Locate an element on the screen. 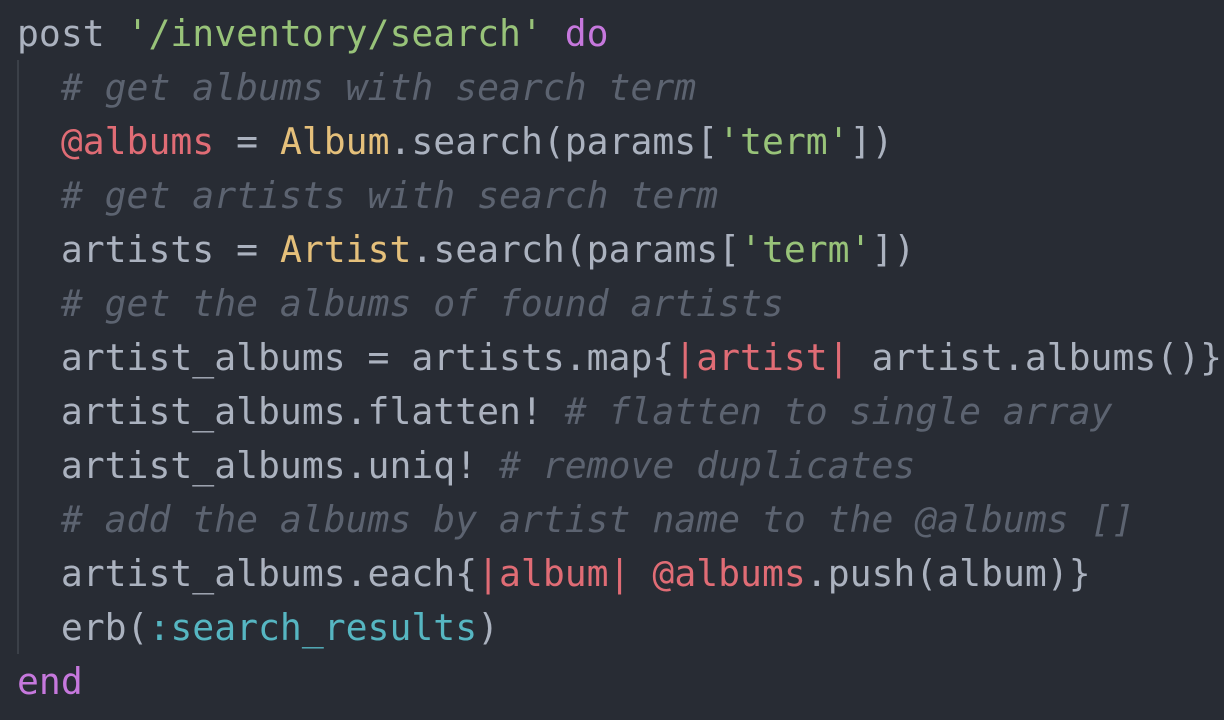 This screenshot has width=1224, height=720. code-line-5: artists = Artist.search(params['term']) is located at coordinates (466, 250).